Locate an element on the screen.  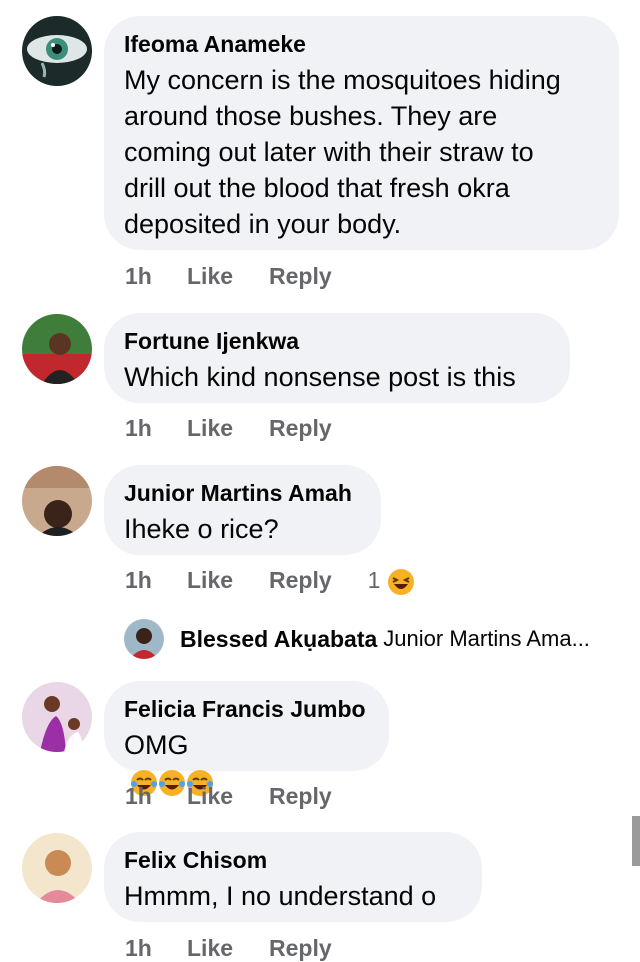
eye-avatar-icon is located at coordinates (57, 51).